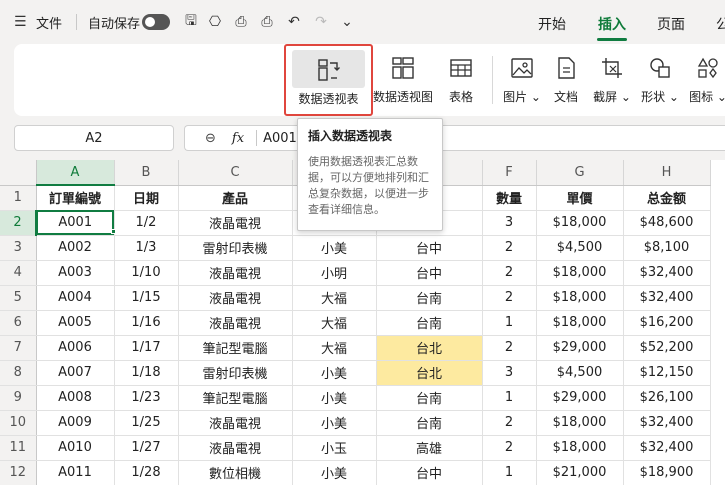 The height and width of the screenshot is (485, 725). I want to click on format-painter-icon: ⎔, so click(215, 22).